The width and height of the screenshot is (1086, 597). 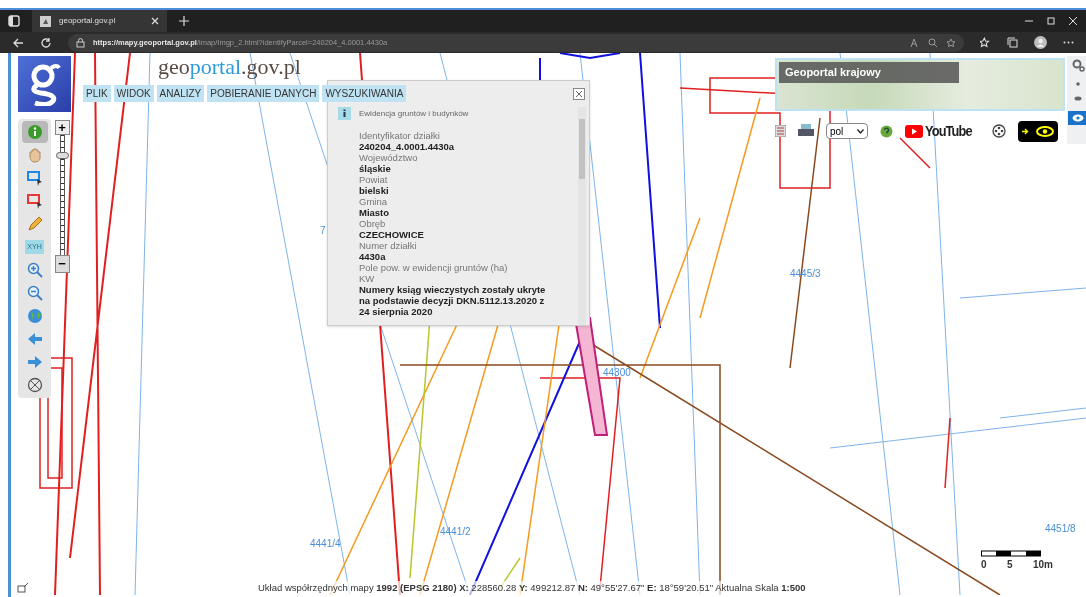 What do you see at coordinates (34, 155) in the screenshot?
I see `hand-icon` at bounding box center [34, 155].